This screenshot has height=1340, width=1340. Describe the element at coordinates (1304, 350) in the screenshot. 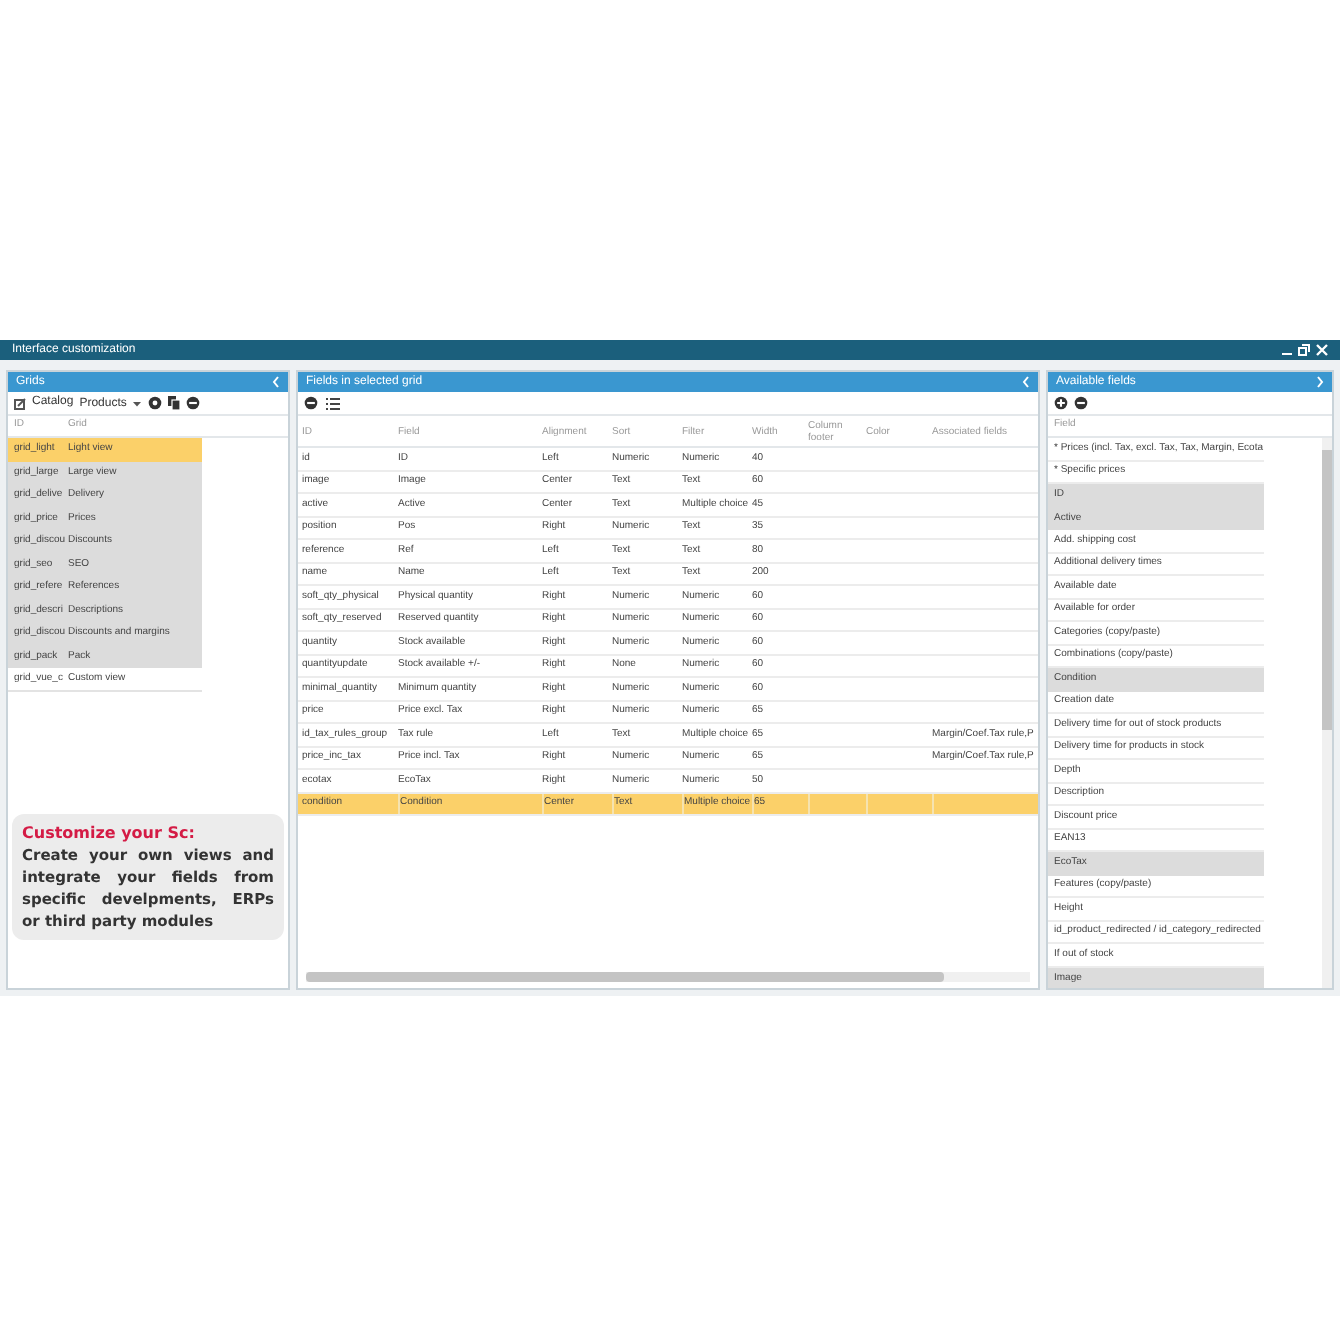

I see `restore-icon` at that location.